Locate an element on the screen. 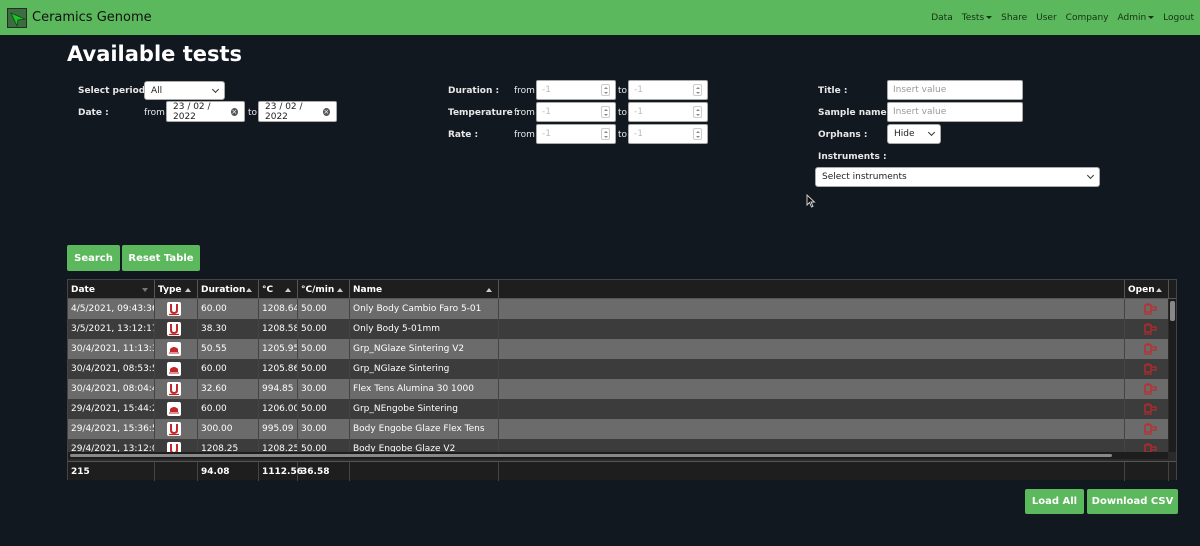  horizontal-scrollbar is located at coordinates (618, 455).